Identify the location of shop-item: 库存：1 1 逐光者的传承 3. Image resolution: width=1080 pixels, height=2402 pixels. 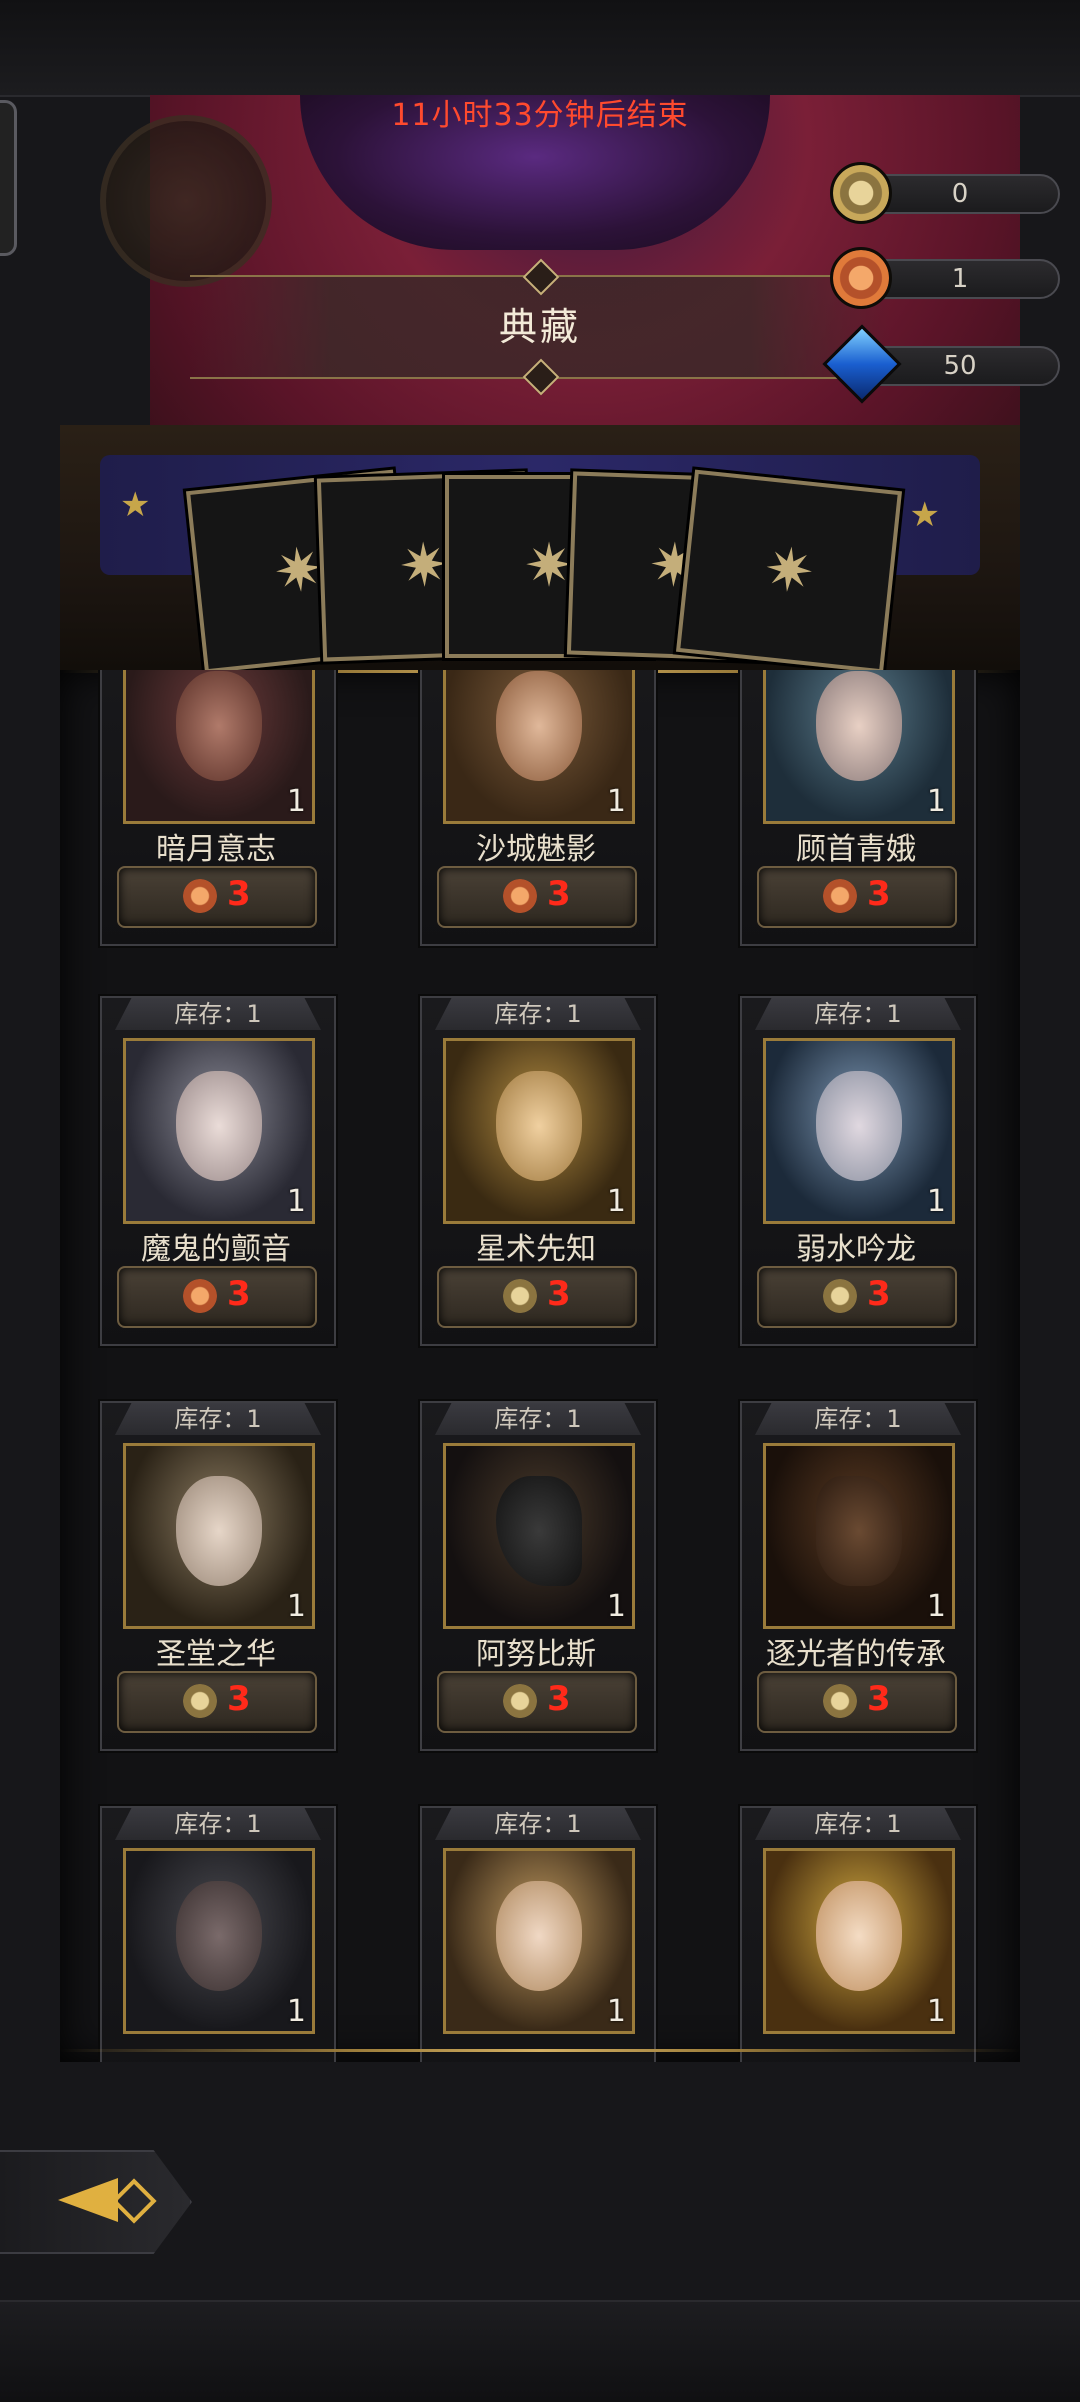
(858, 1576).